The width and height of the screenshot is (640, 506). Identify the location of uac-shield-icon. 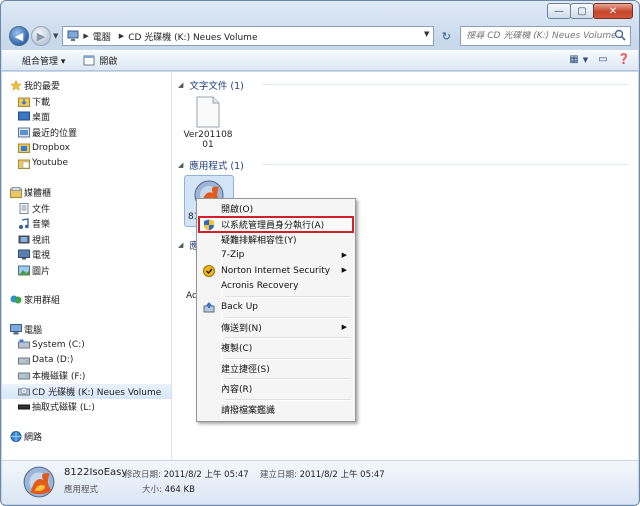
(209, 224).